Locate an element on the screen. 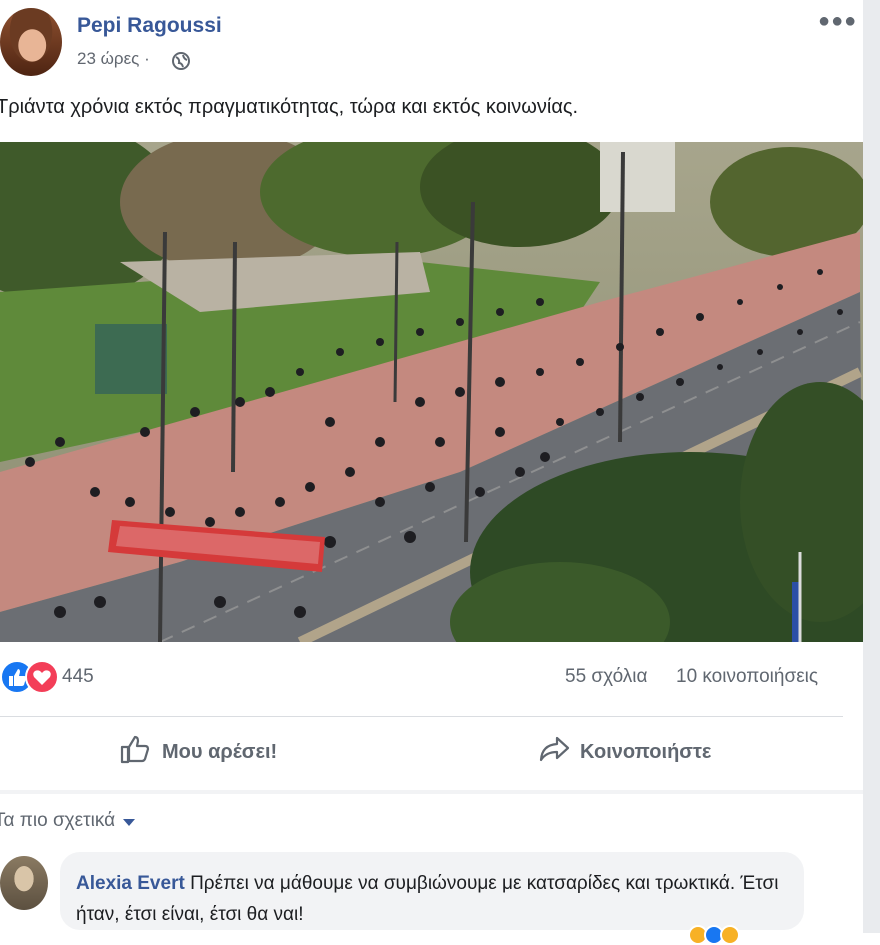 Image resolution: width=880 pixels, height=945 pixels. comment-reactions is located at coordinates (714, 935).